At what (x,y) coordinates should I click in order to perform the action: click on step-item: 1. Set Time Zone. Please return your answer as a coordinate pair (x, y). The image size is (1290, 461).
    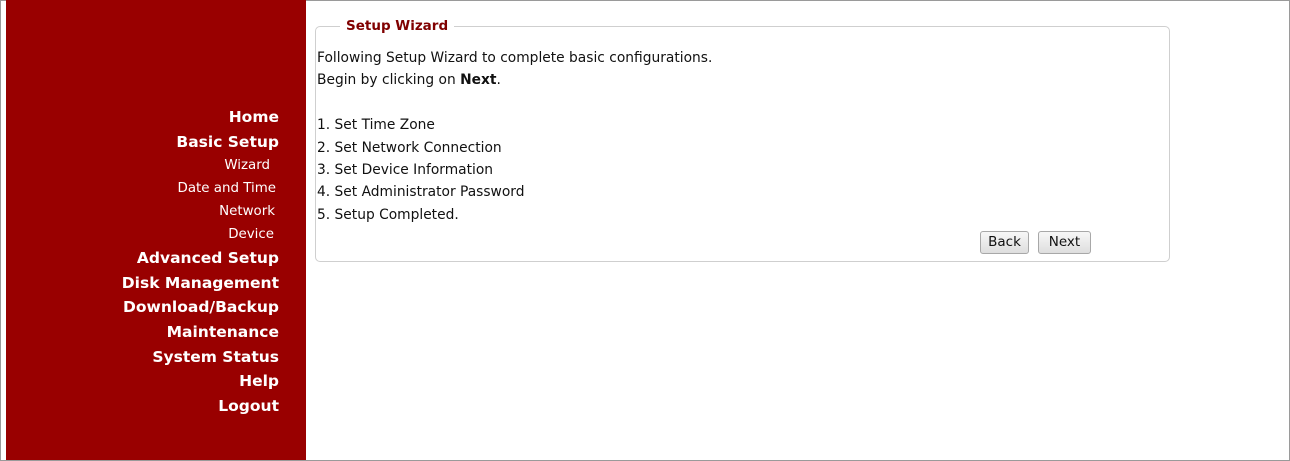
    Looking at the image, I should click on (376, 125).